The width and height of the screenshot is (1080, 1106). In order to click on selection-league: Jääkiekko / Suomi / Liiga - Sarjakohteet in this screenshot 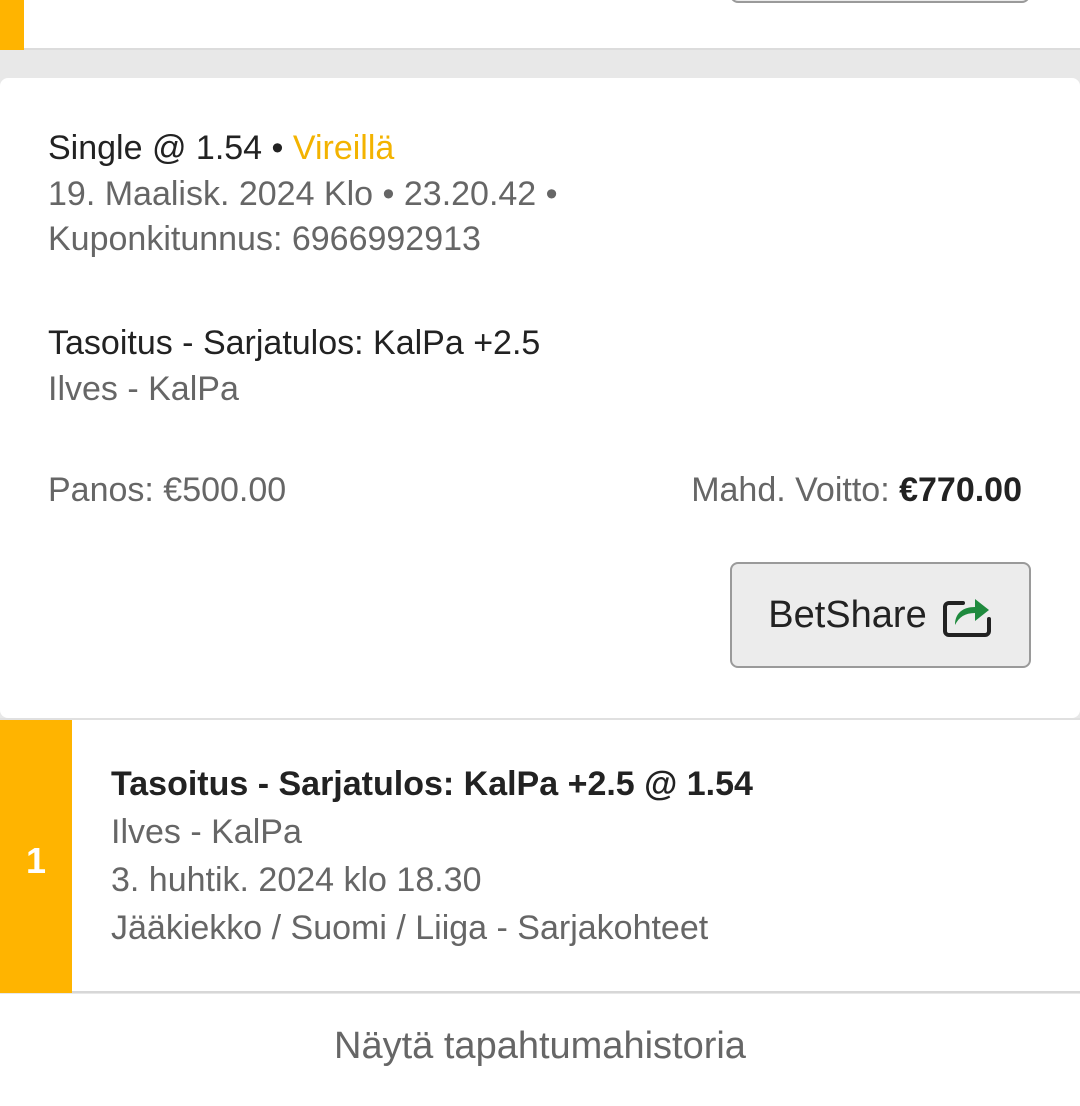, I will do `click(410, 928)`.